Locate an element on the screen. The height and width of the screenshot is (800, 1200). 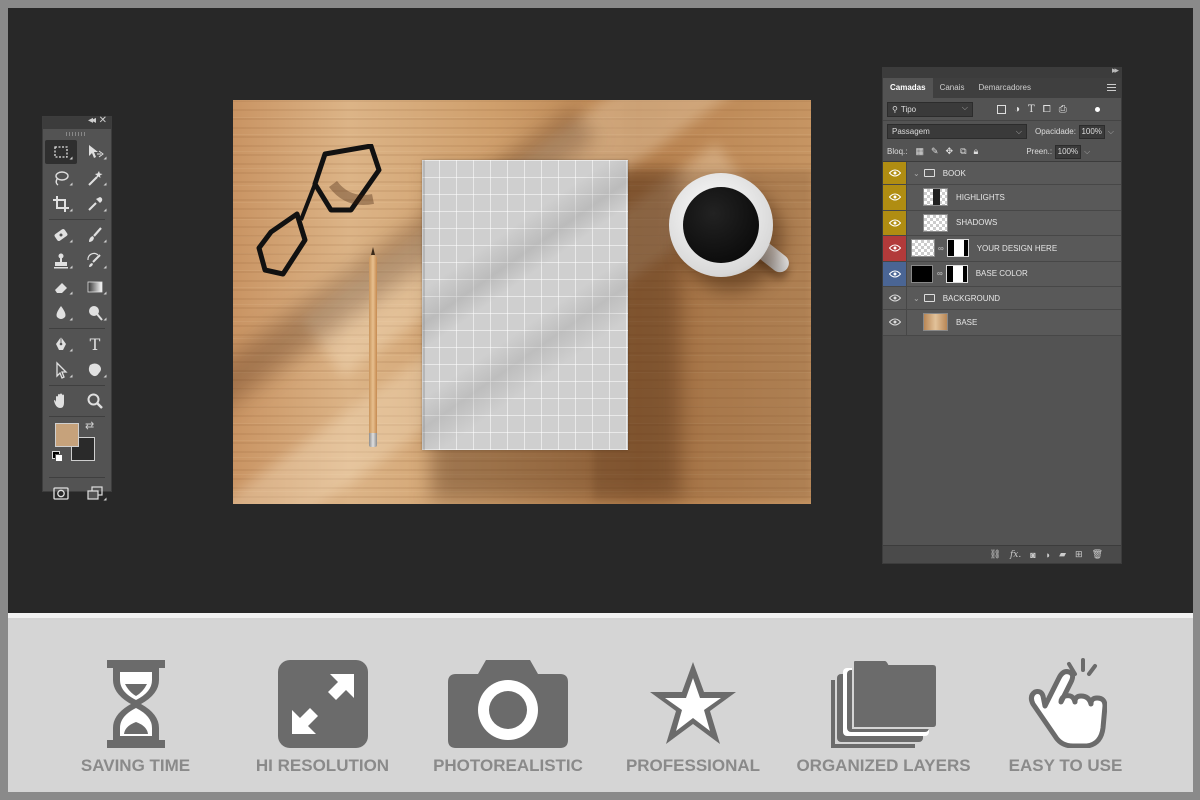
pen-icon is located at coordinates (61, 344).